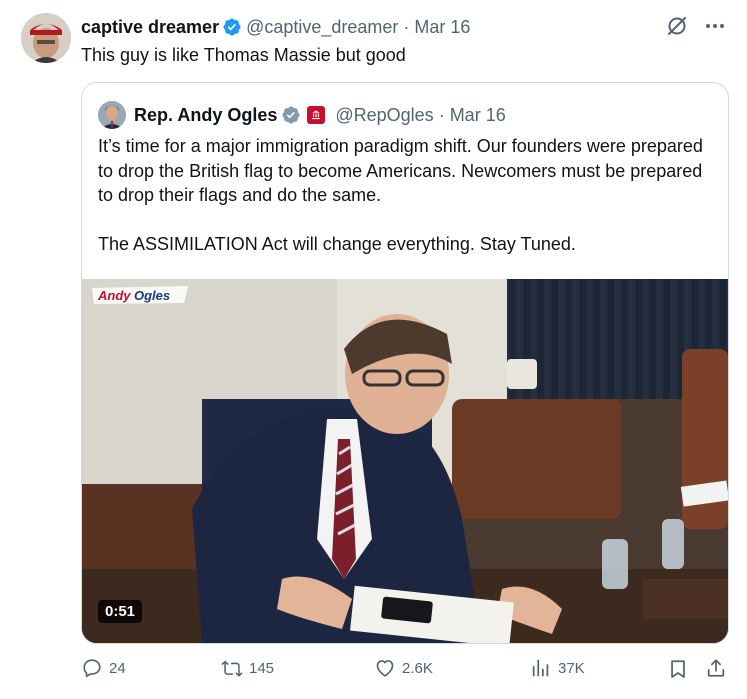 The width and height of the screenshot is (747, 699). I want to click on quoted-author-name: Rep. Andy Ogles, so click(205, 115).